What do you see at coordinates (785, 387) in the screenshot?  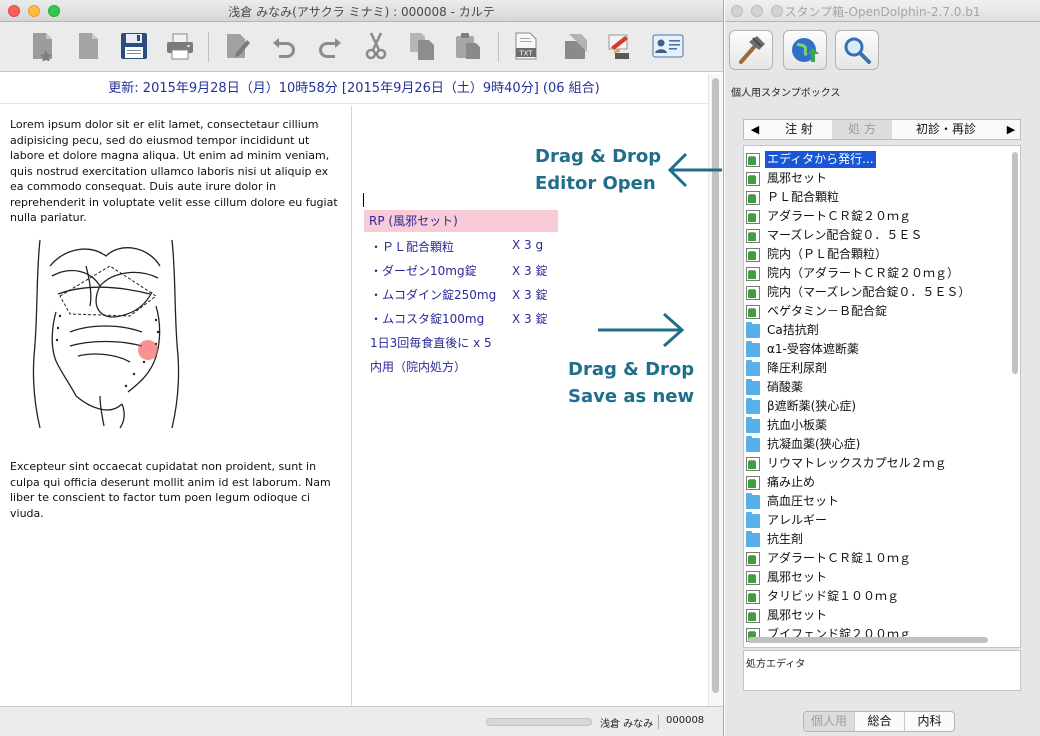 I see `tree-item-label: 硝酸薬` at bounding box center [785, 387].